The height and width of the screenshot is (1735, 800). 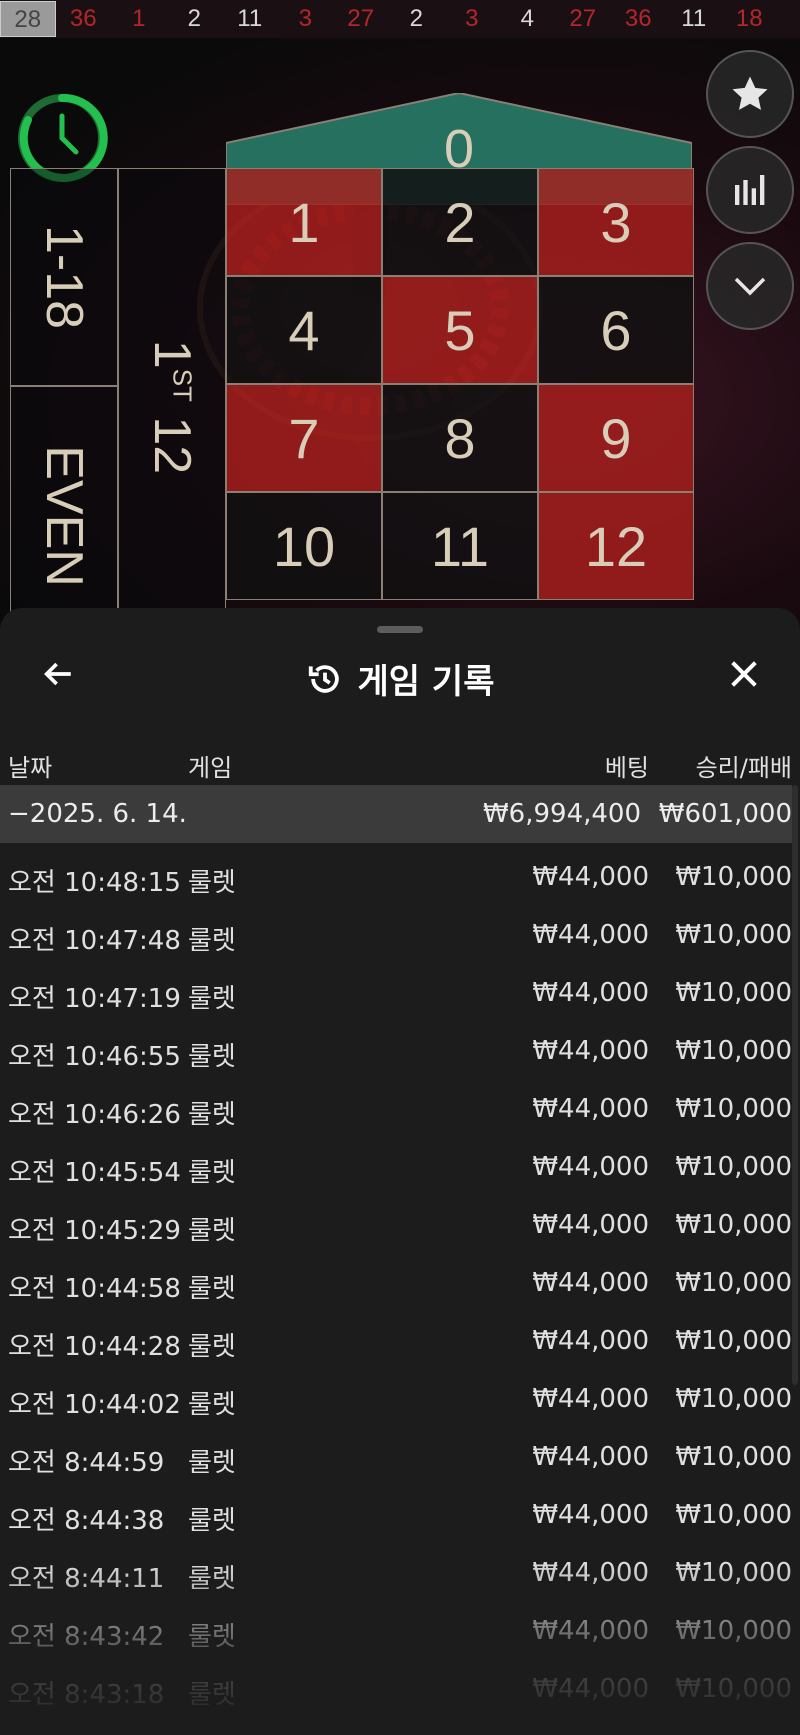 I want to click on bet-number-2: 2, so click(x=460, y=222).